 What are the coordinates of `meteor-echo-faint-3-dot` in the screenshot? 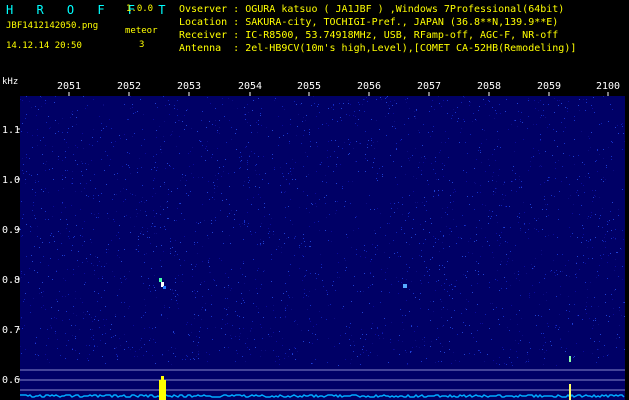 It's located at (570, 359).